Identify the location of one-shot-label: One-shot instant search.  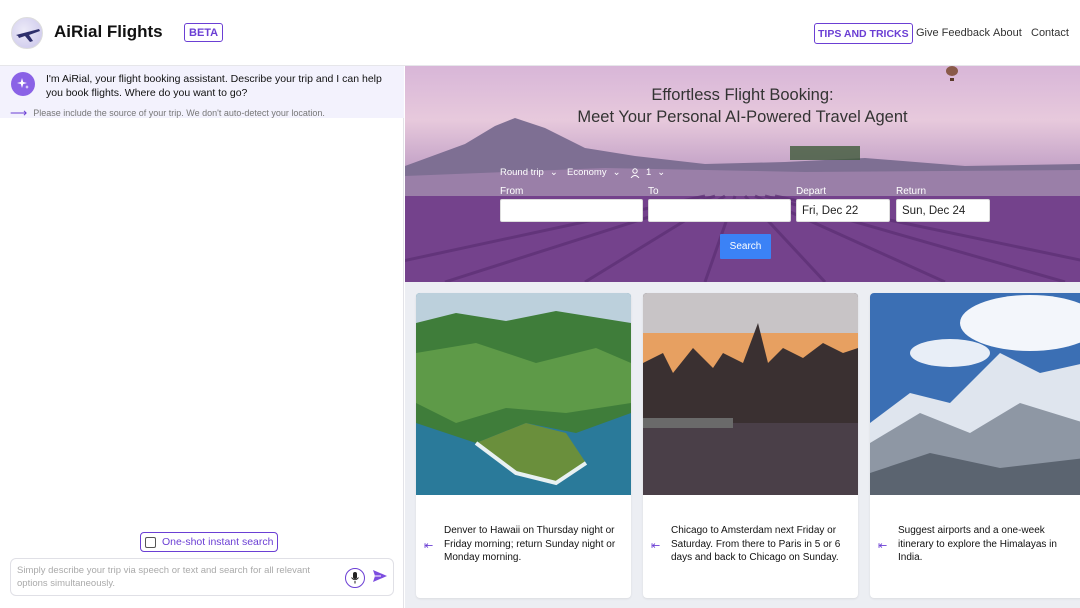
(218, 542).